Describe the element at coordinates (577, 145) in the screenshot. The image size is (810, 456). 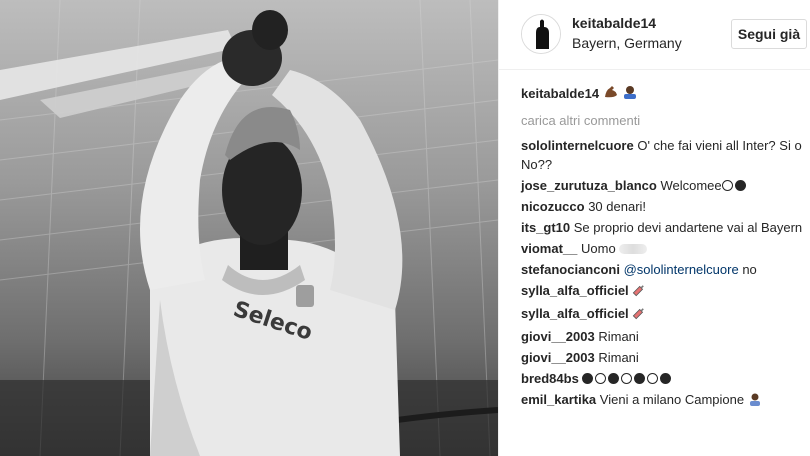
I see `comment-username: sololinternelcuore` at that location.